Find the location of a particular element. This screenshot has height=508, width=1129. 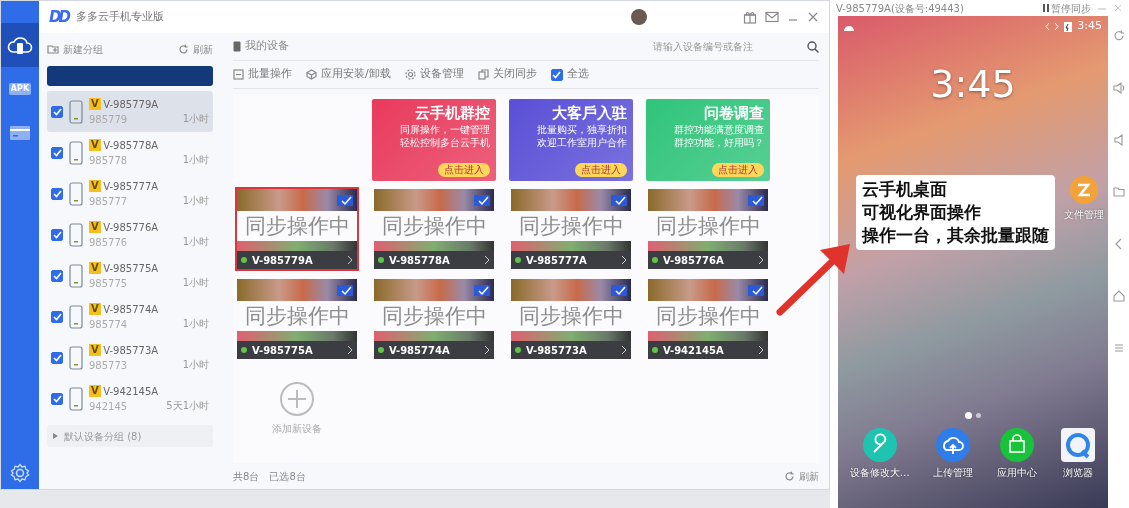

pause-sync-button: 暂停同步 is located at coordinates (1066, 8).